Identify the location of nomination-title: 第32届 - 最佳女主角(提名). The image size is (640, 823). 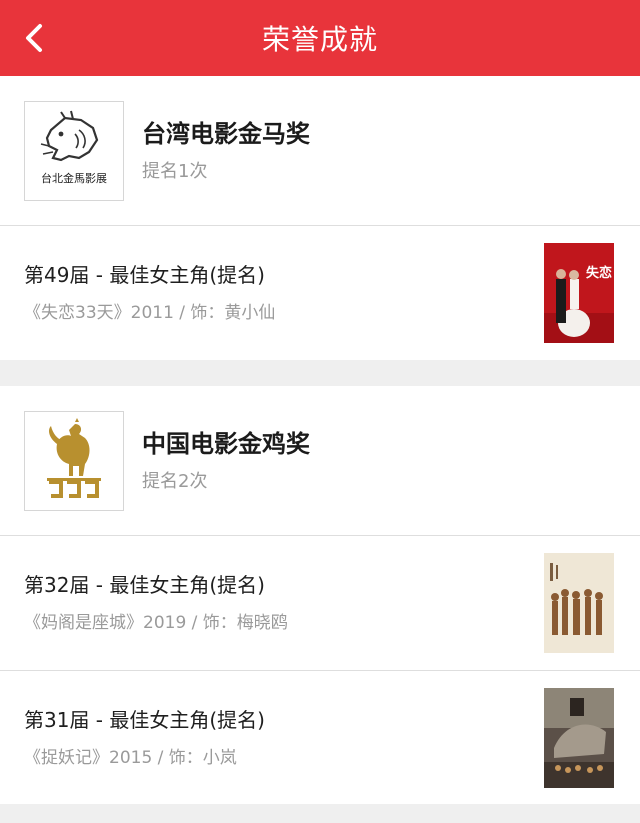
(144, 585).